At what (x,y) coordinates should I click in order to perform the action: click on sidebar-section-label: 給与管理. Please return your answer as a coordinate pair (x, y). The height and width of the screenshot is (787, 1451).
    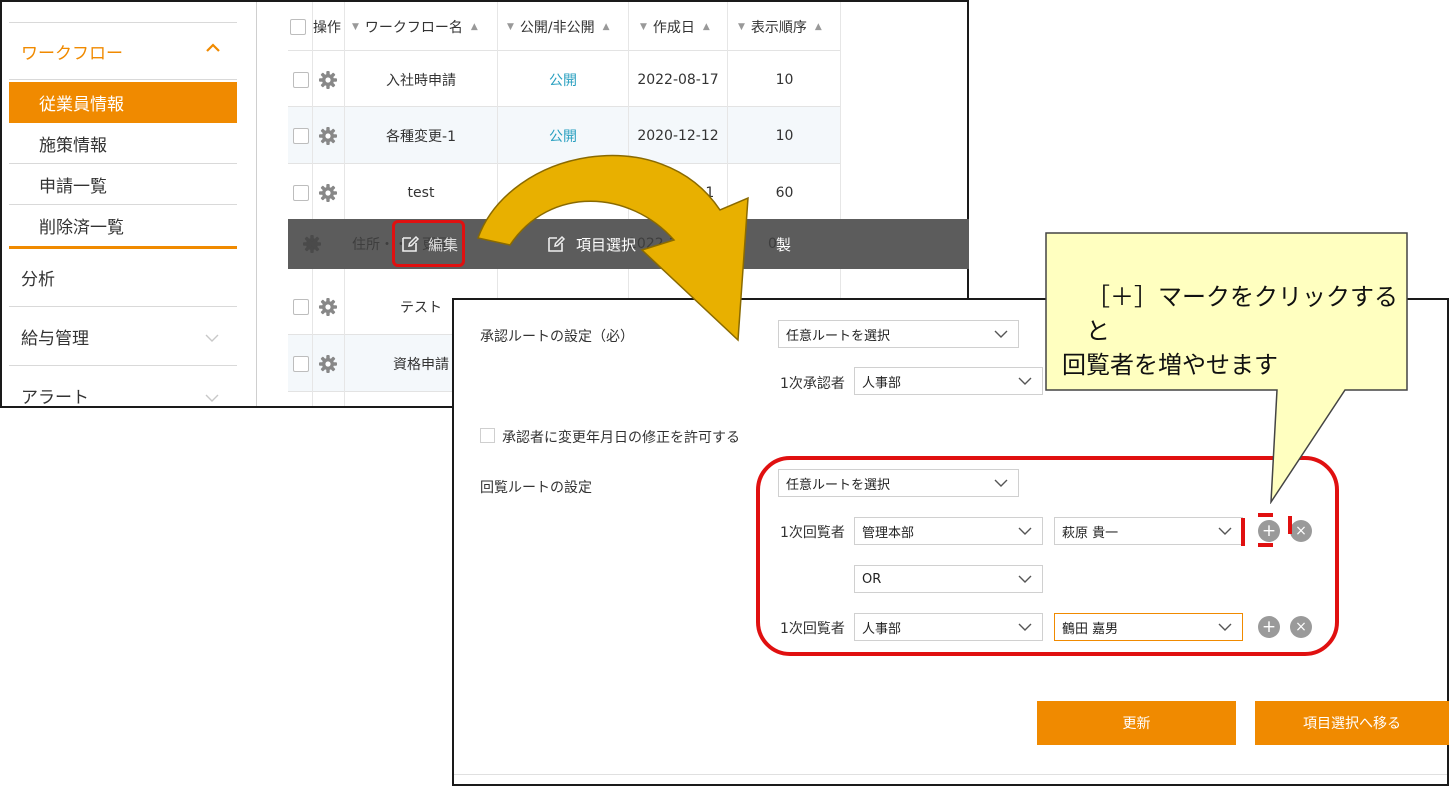
    Looking at the image, I should click on (55, 338).